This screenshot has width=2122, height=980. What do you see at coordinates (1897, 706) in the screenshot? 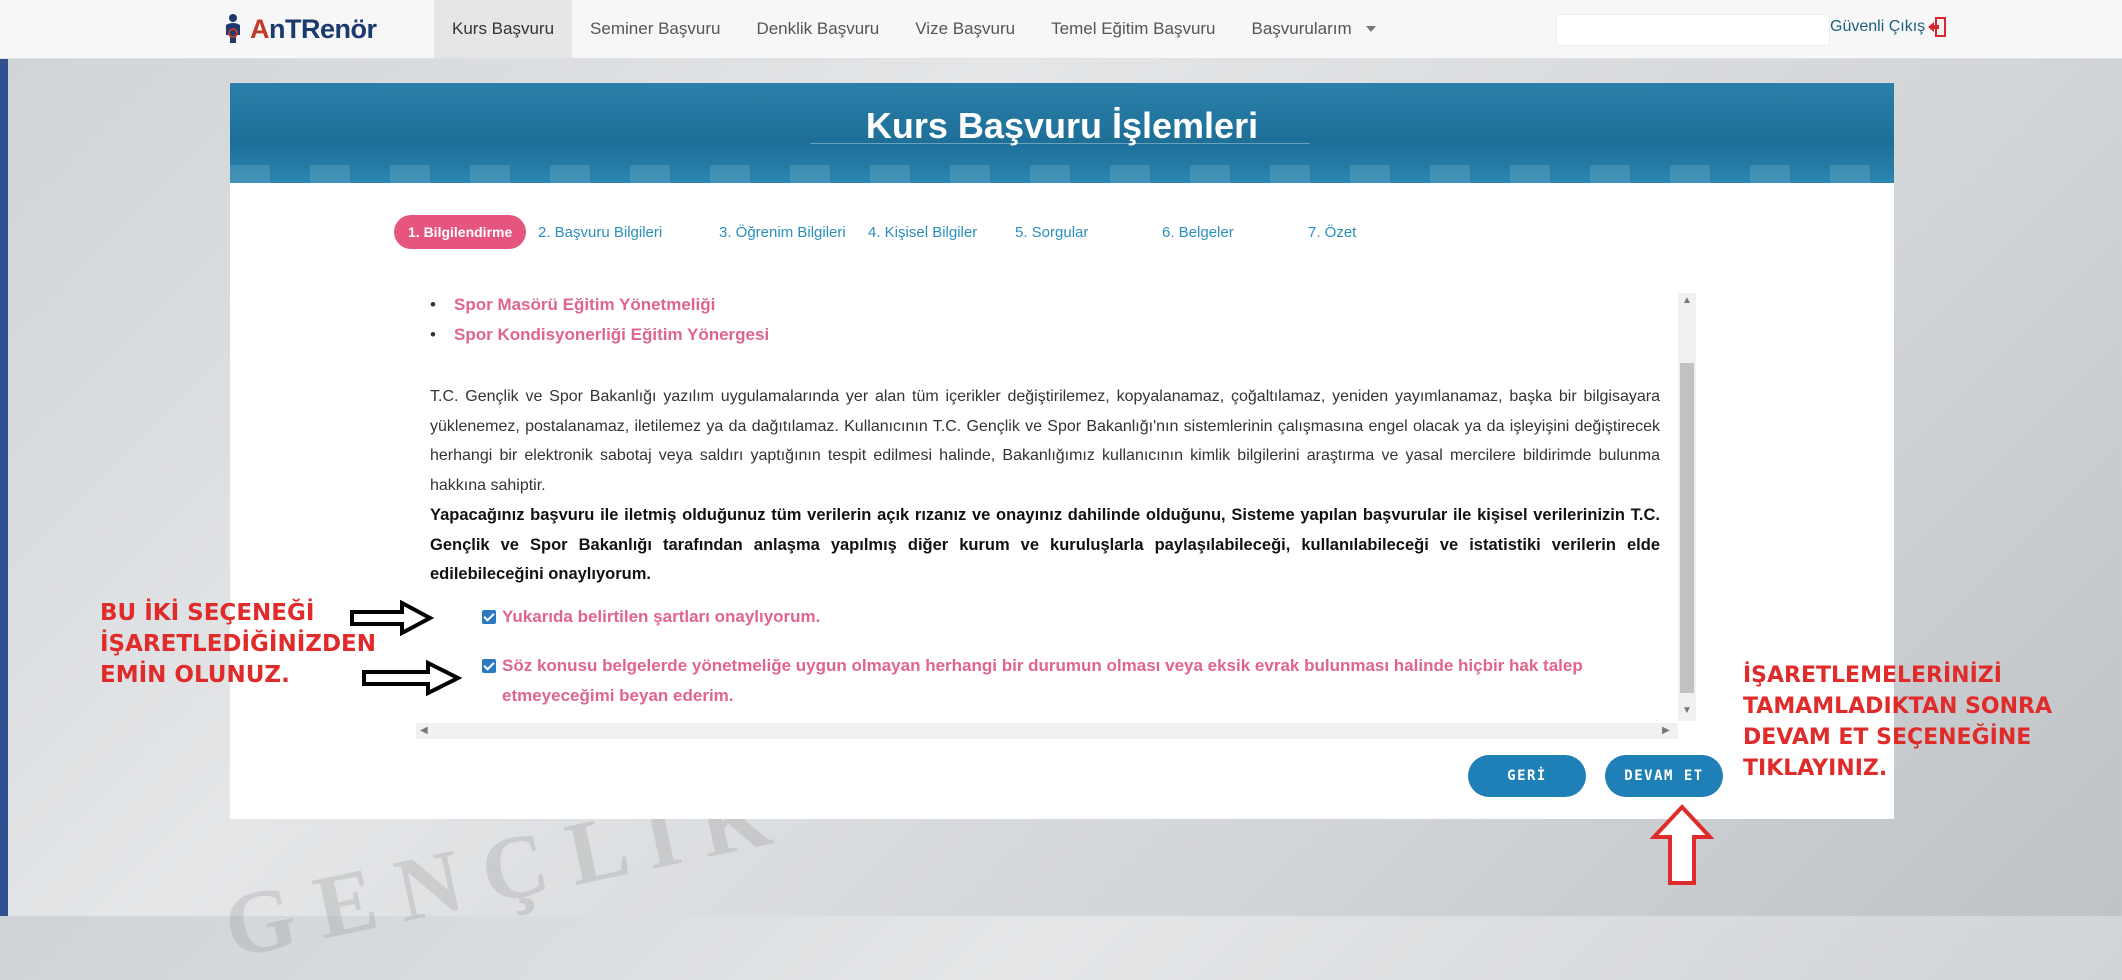
I see `annotation-right-line: TAMAMLADIKTAN SONRA` at bounding box center [1897, 706].